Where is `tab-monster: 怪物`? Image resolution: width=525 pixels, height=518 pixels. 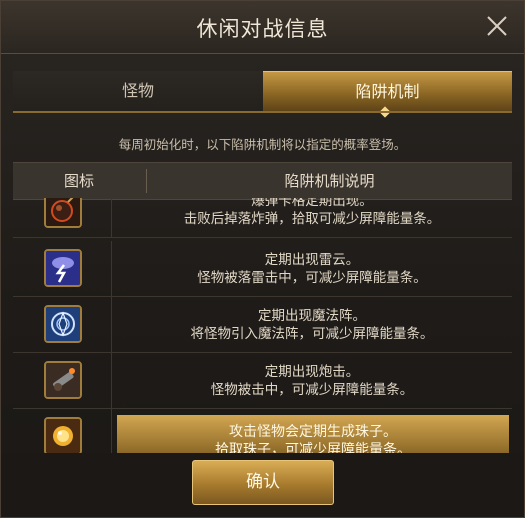
tab-monster: 怪物 is located at coordinates (138, 91).